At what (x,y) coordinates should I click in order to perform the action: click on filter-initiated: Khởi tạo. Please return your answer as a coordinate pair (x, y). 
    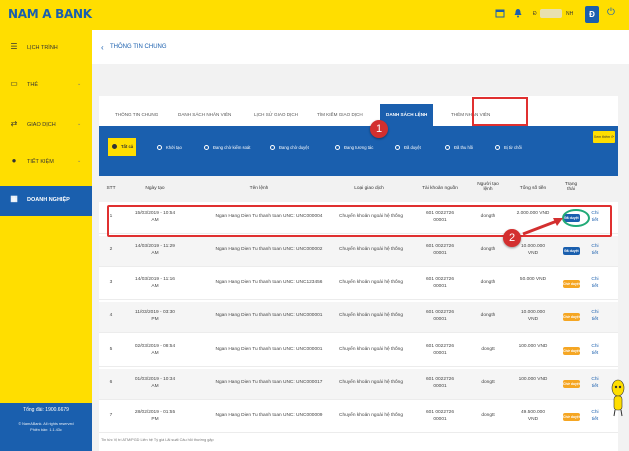
    Looking at the image, I should click on (169, 148).